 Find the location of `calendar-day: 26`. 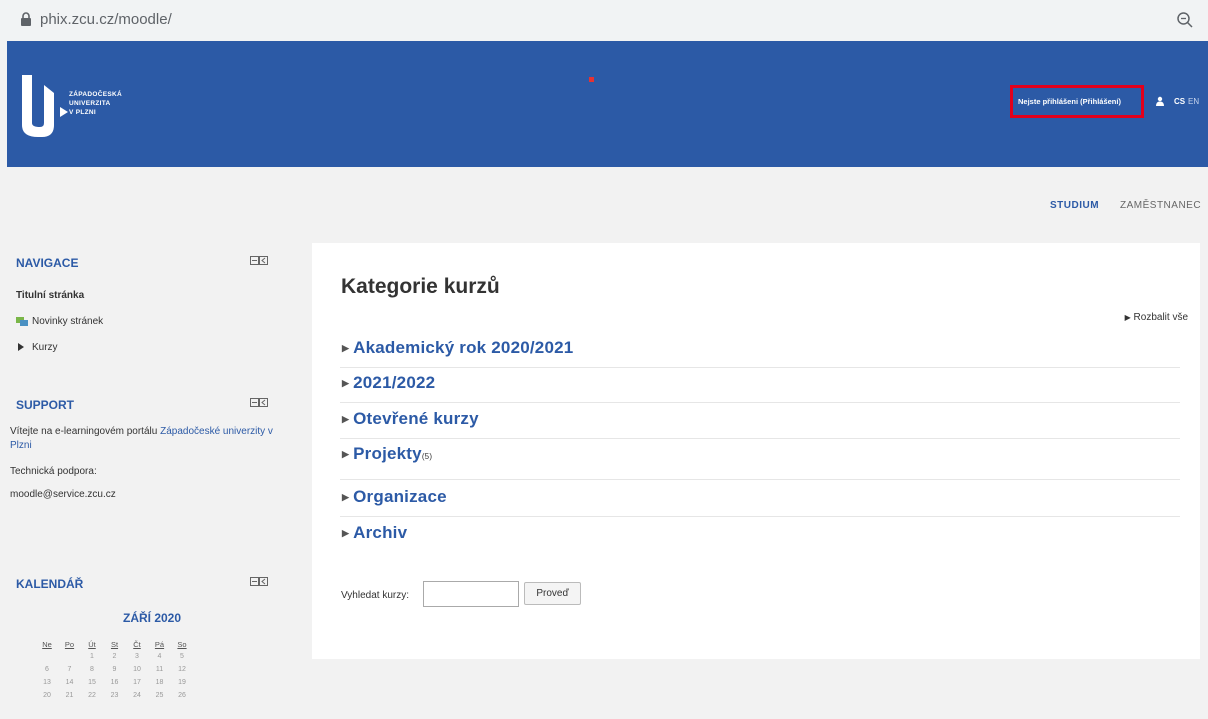

calendar-day: 26 is located at coordinates (182, 695).